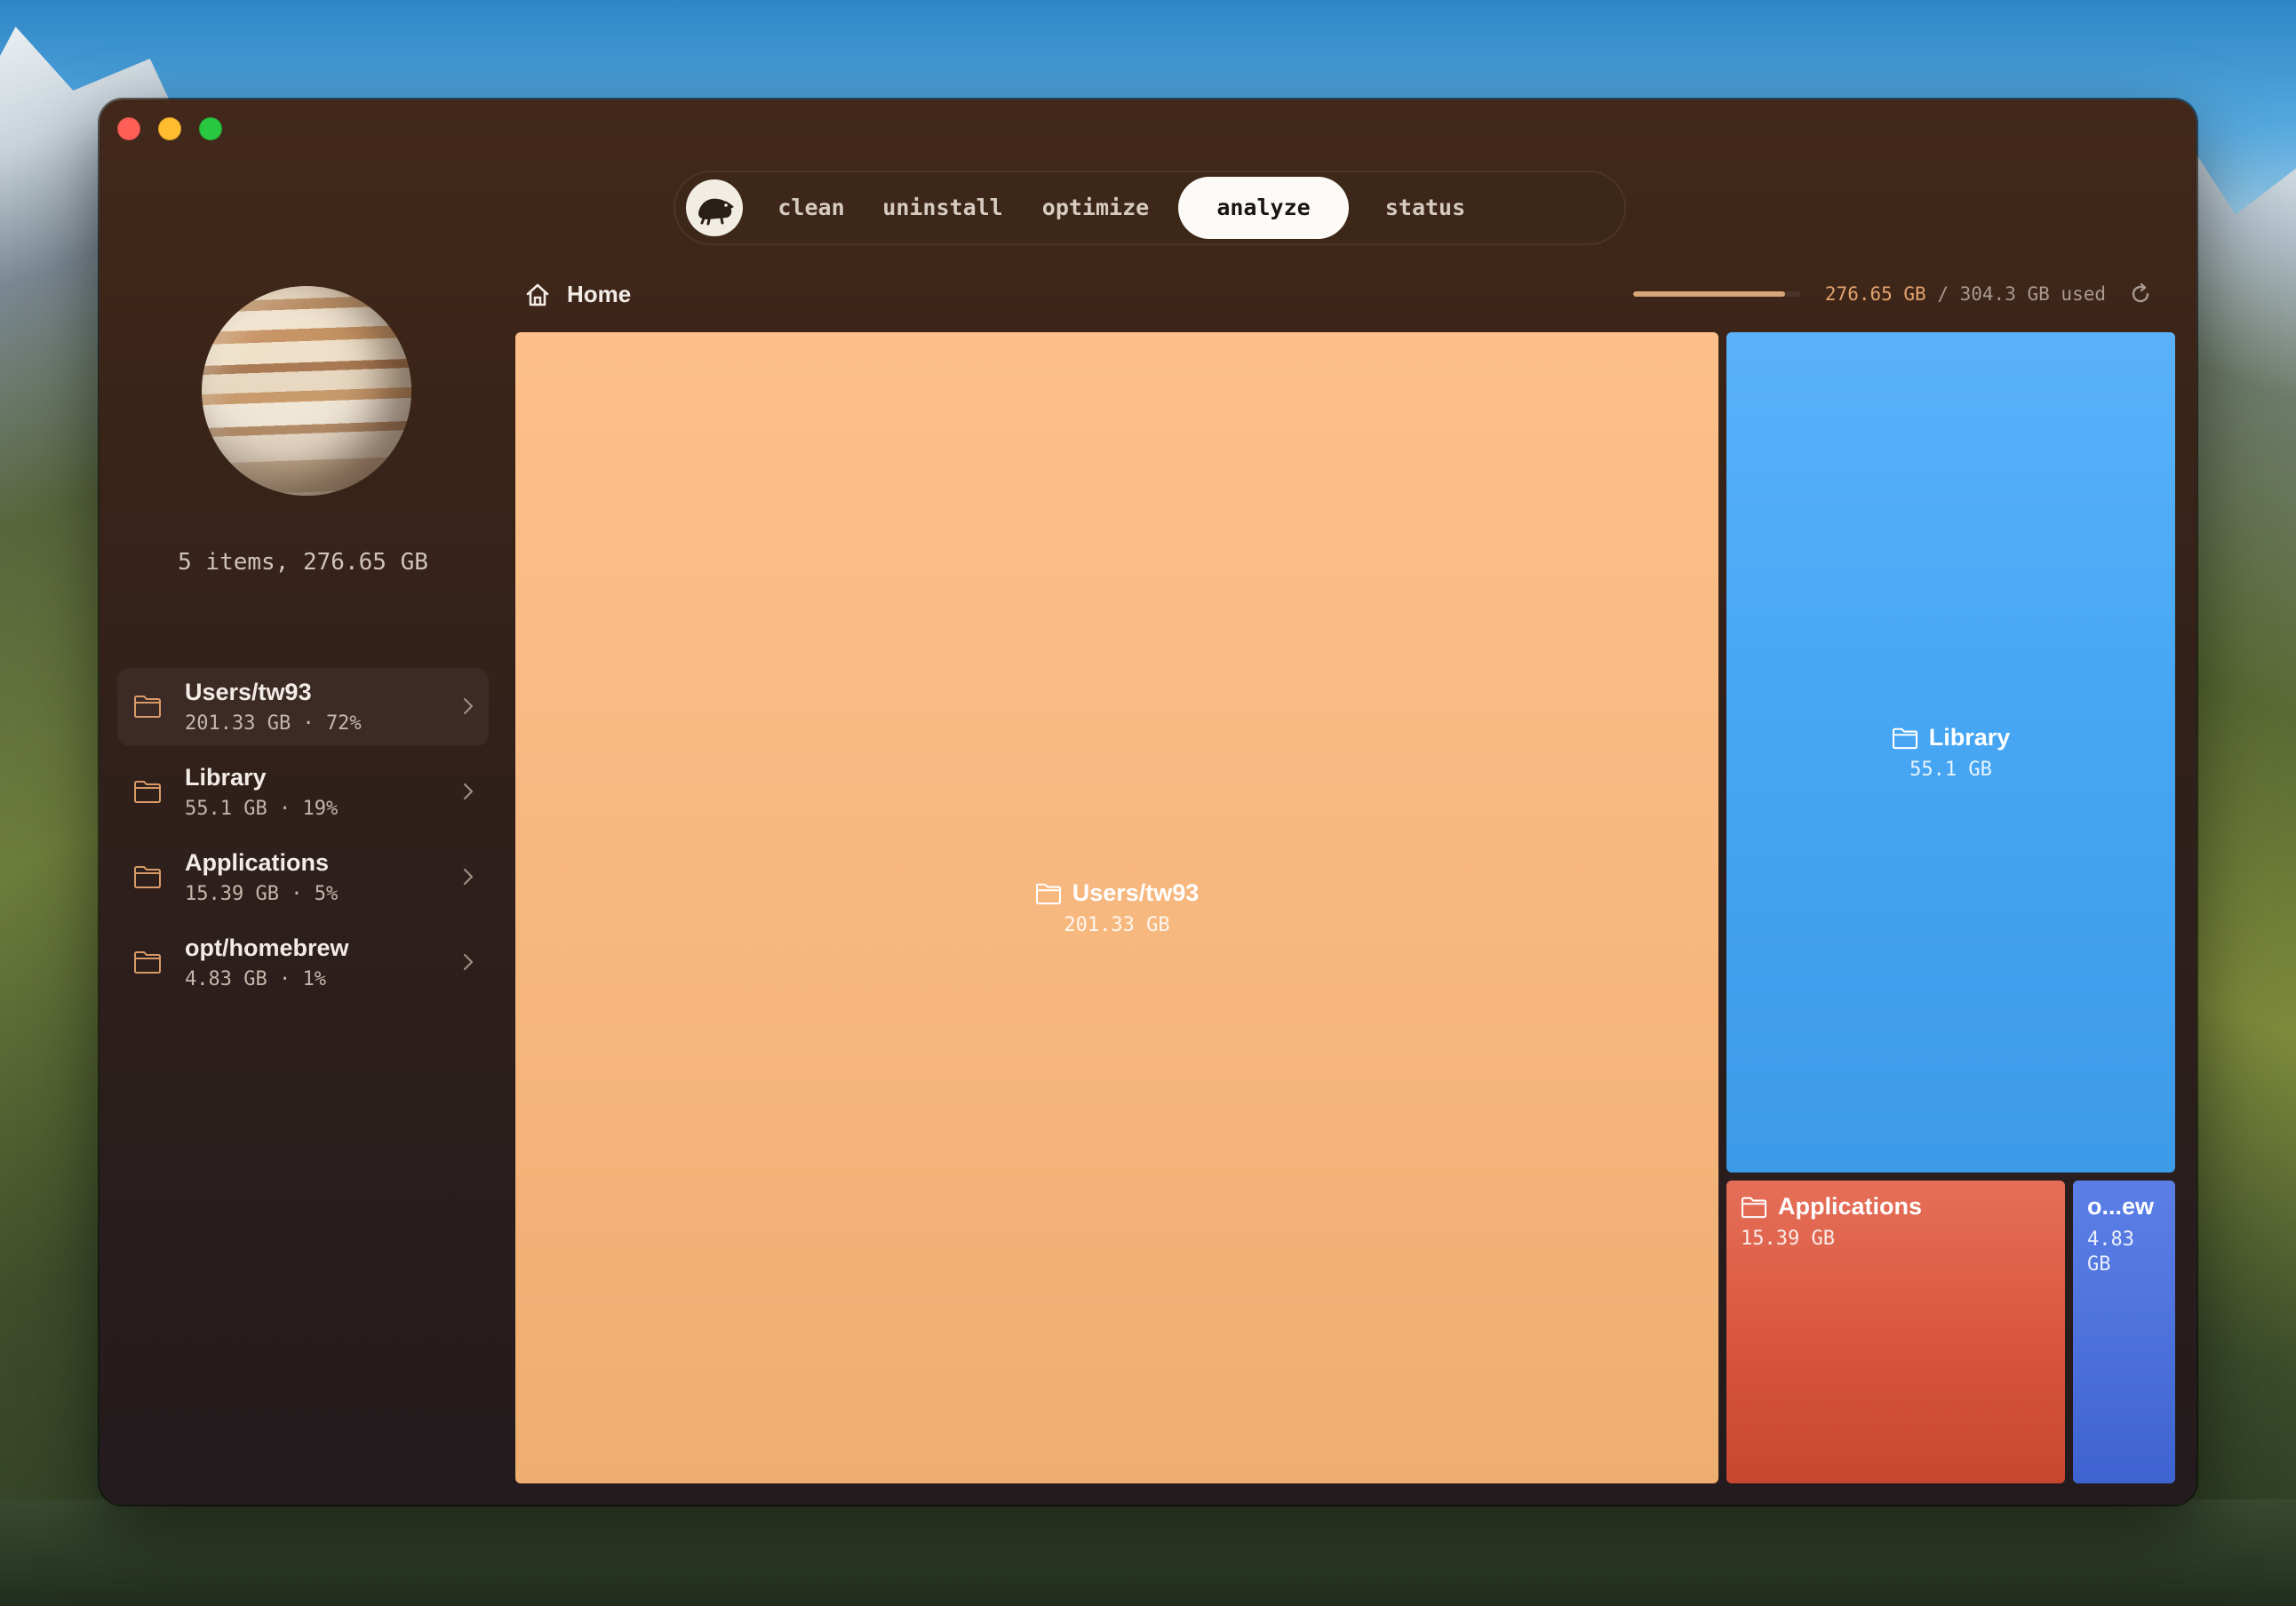  I want to click on tile-size: 55.1 GB, so click(1950, 770).